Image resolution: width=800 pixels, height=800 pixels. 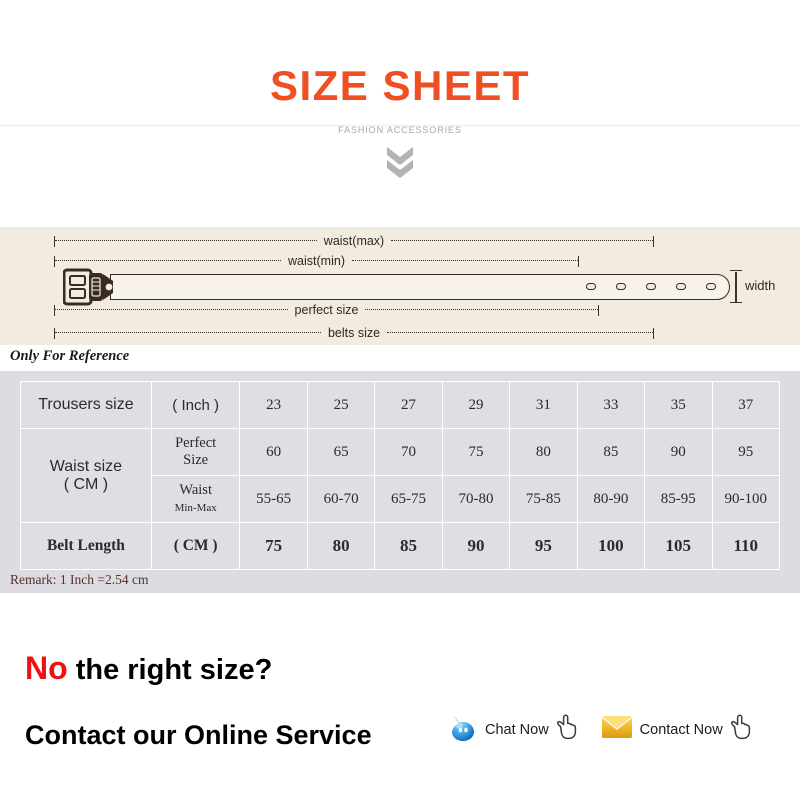 I want to click on width-cap-bottom, so click(x=736, y=303).